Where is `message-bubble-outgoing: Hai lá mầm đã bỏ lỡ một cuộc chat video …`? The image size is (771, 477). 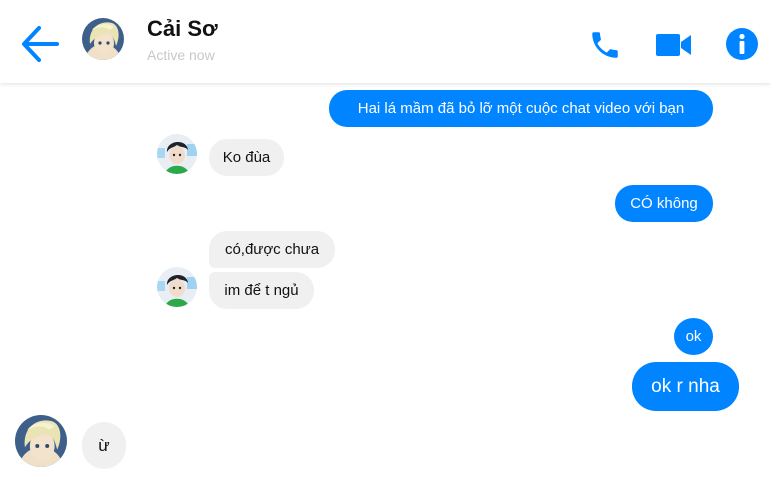 message-bubble-outgoing: Hai lá mầm đã bỏ lỡ một cuộc chat video … is located at coordinates (521, 108).